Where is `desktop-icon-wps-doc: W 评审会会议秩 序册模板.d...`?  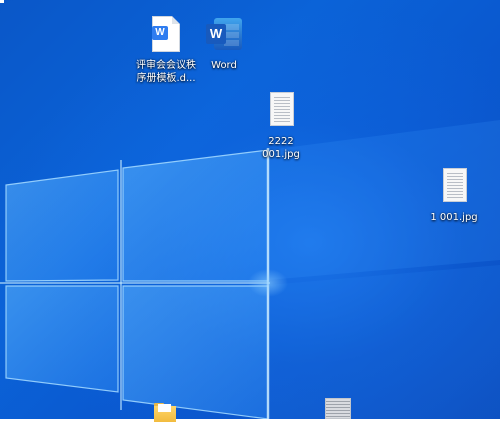
desktop-icon-wps-doc: W 评审会会议秩 序册模板.d... is located at coordinates (166, 50).